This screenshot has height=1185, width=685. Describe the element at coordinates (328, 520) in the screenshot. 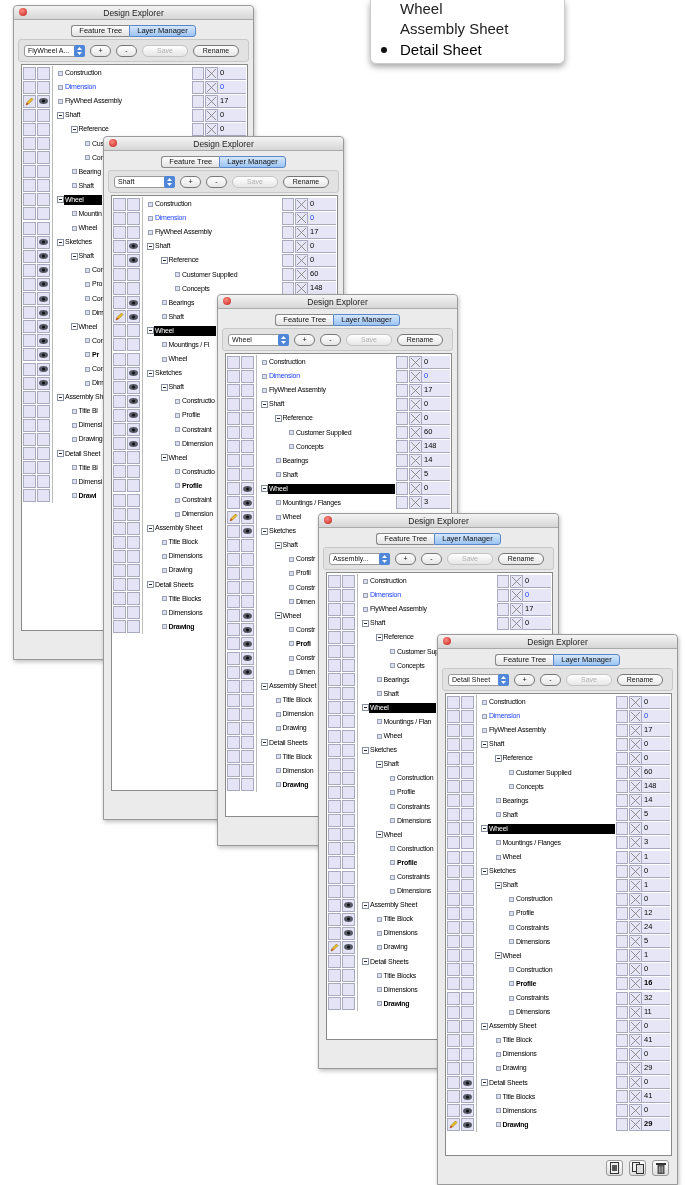

I see `close-icon` at that location.